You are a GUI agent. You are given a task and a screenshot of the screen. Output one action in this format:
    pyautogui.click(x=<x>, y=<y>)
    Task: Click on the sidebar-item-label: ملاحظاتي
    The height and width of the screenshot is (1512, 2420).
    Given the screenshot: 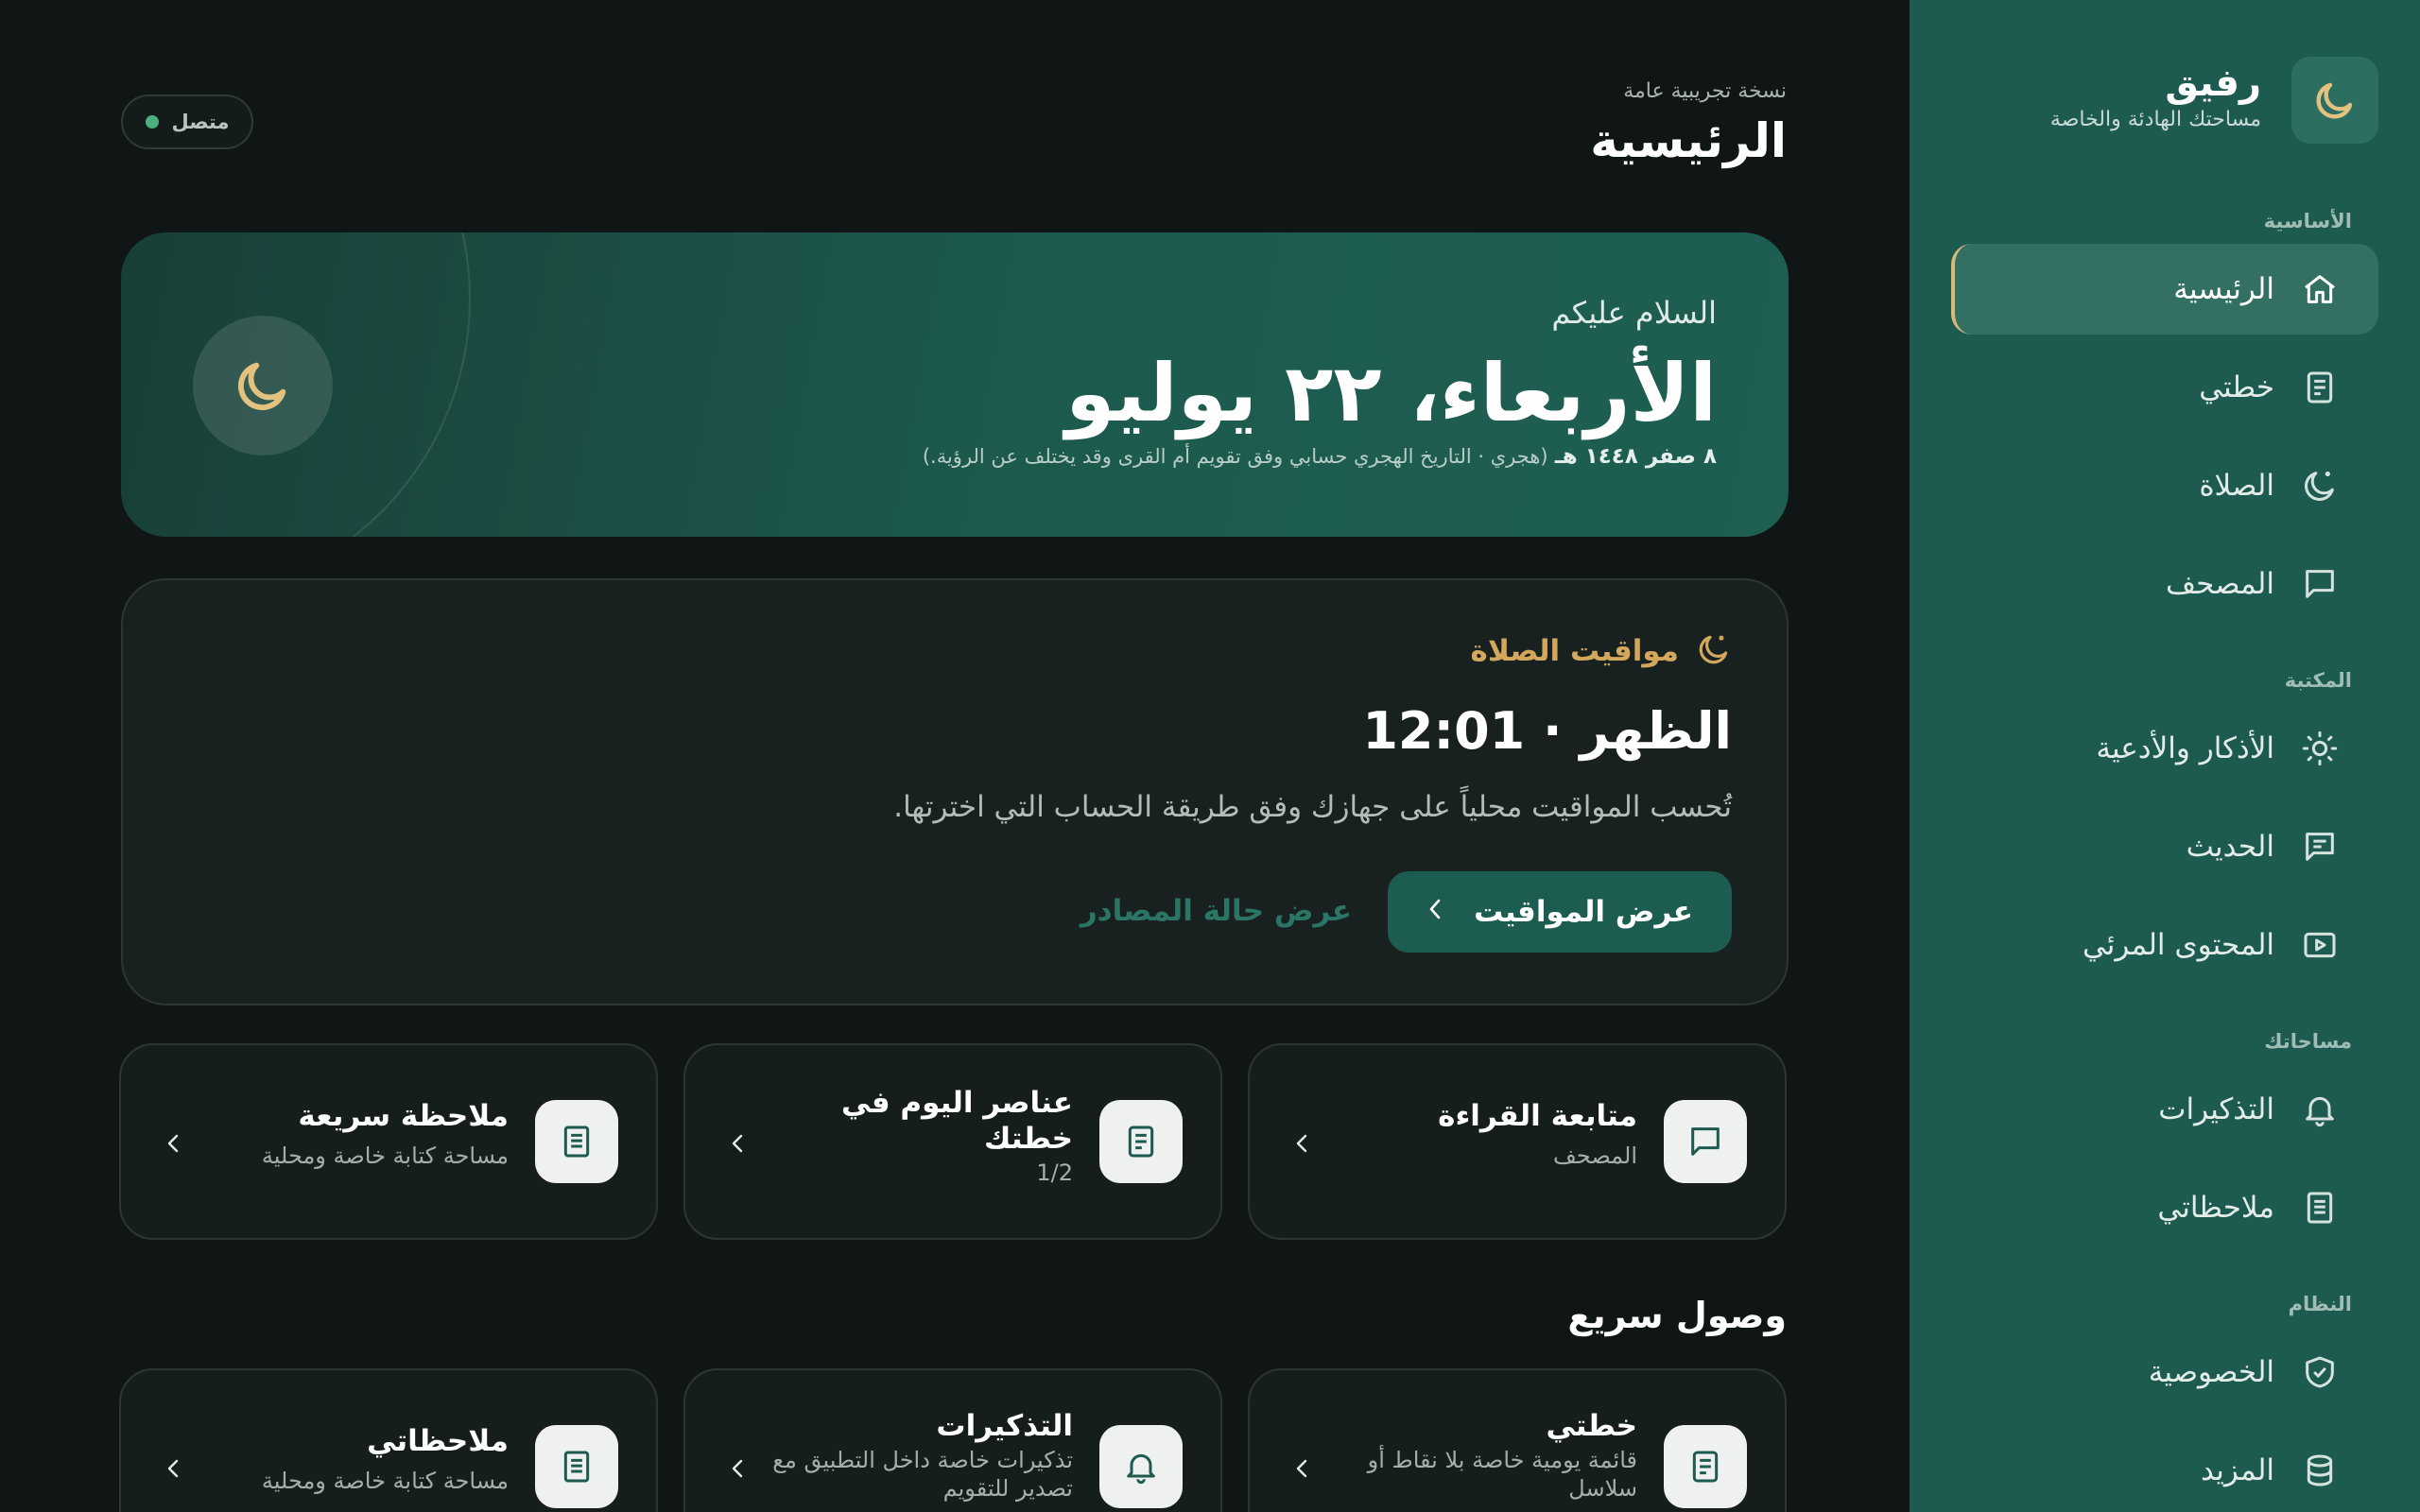 What is the action you would take?
    pyautogui.click(x=2215, y=1208)
    